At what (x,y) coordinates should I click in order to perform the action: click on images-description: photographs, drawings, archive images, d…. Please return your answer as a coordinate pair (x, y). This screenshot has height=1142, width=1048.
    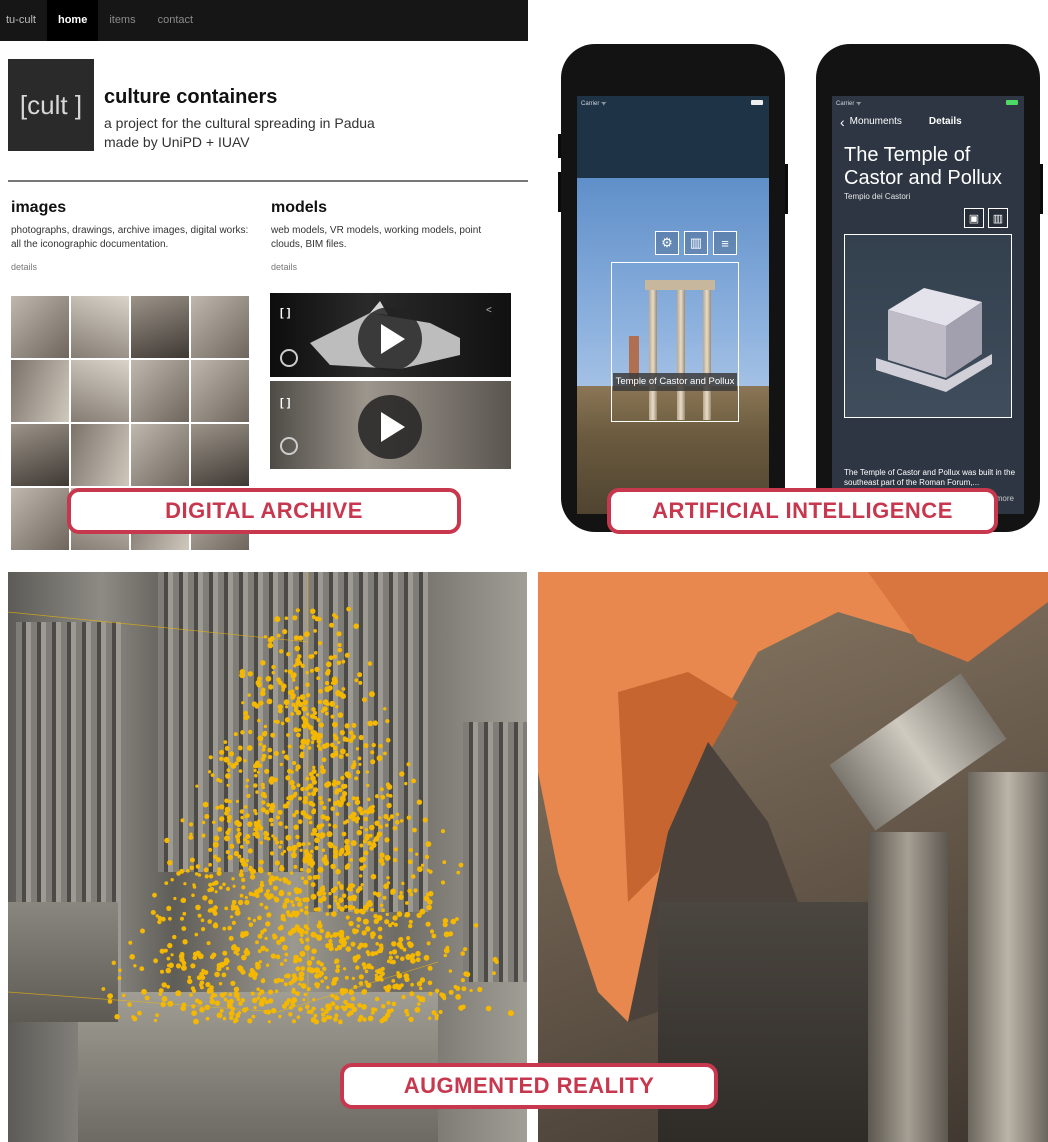
    Looking at the image, I should click on (130, 237).